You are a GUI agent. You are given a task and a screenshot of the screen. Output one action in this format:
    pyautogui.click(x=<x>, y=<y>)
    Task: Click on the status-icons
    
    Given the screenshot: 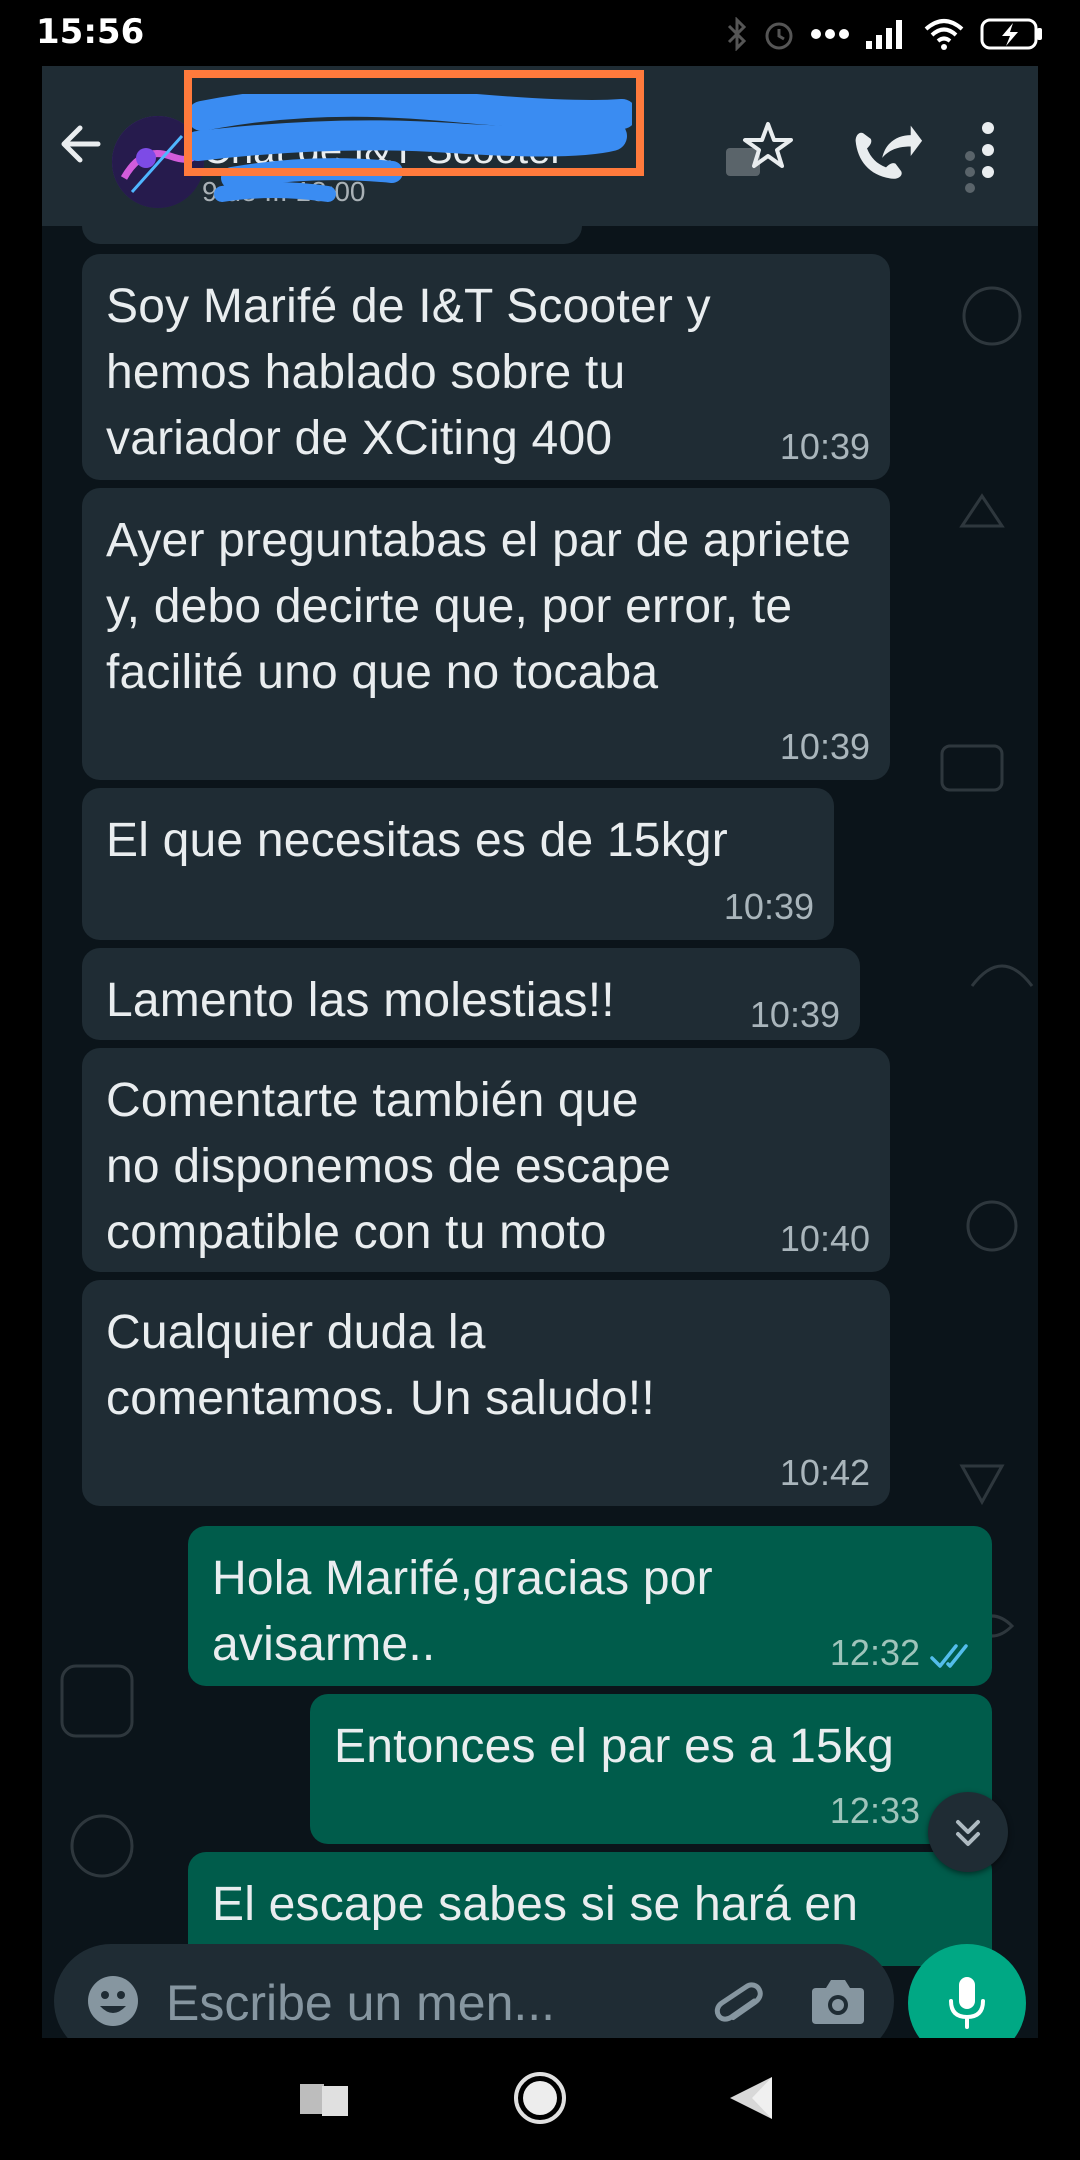 What is the action you would take?
    pyautogui.click(x=885, y=34)
    